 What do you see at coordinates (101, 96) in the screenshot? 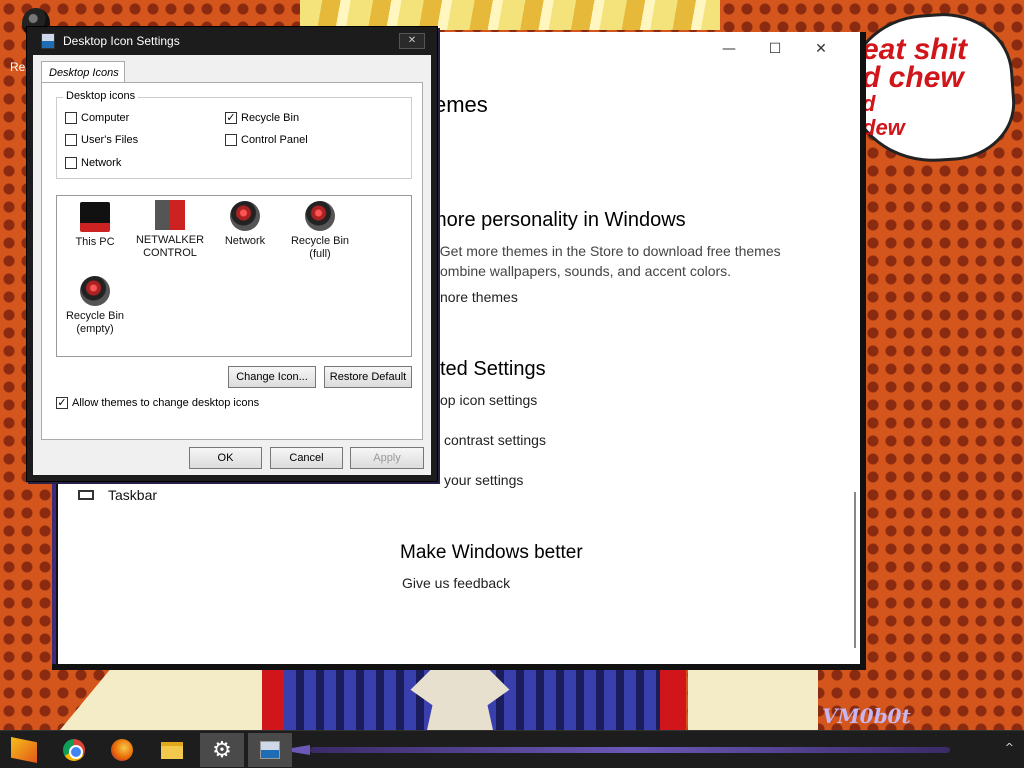
I see `group-label: Desktop icons` at bounding box center [101, 96].